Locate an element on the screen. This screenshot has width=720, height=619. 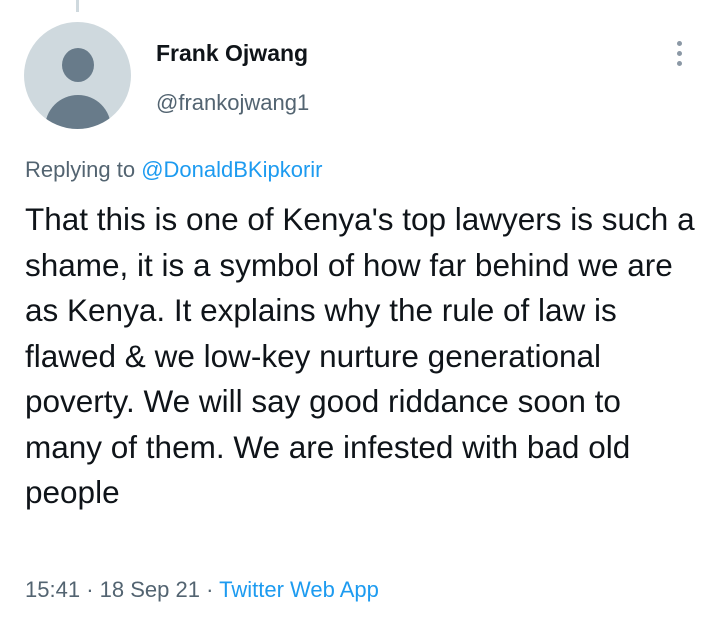
reply-mention-link: @DonaldBKipkorir is located at coordinates (231, 169).